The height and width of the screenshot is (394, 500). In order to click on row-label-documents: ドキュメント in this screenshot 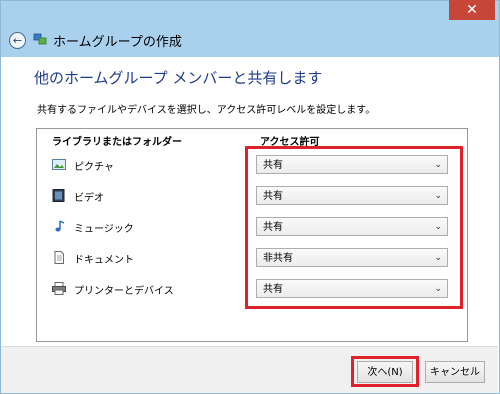, I will do `click(104, 260)`.